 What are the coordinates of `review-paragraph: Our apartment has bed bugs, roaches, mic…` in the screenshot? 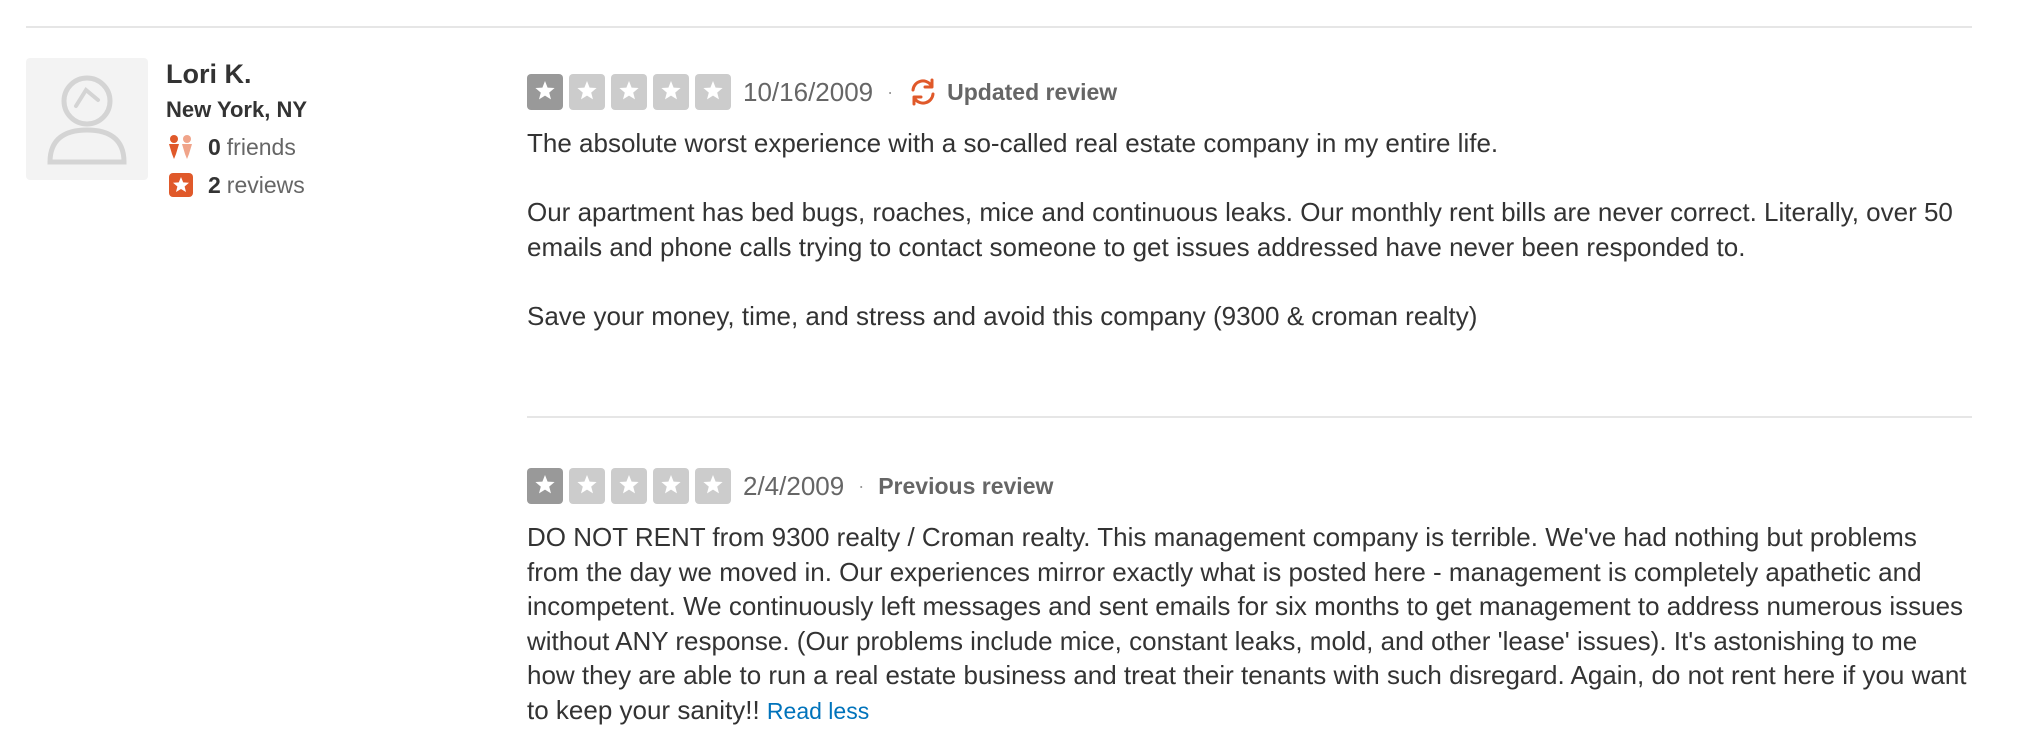 It's located at (1240, 229).